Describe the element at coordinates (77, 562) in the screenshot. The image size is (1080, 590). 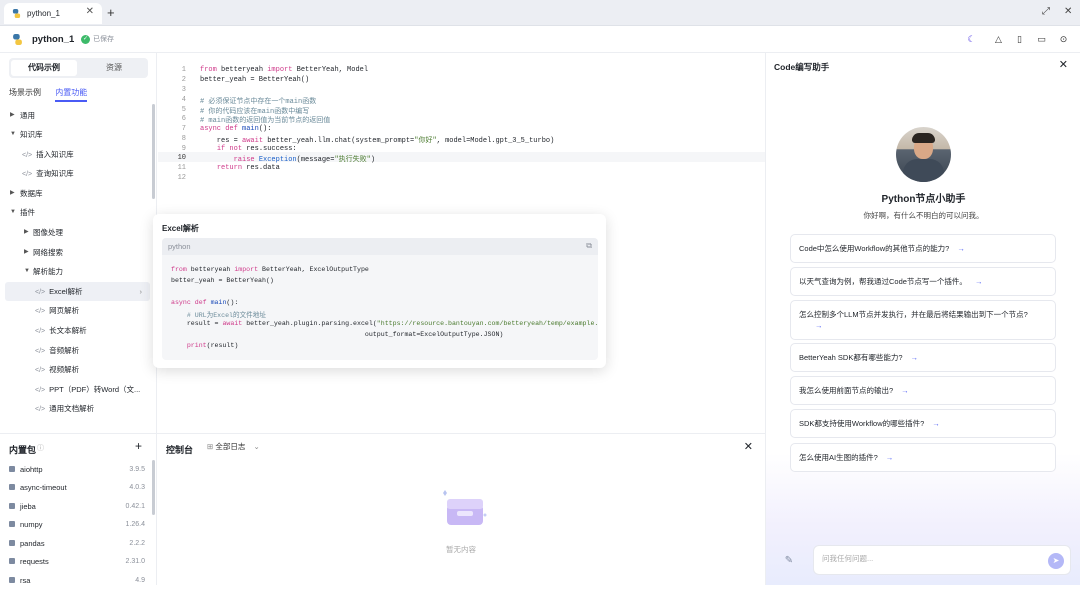
I see `package-item: requests 2.31.0` at that location.